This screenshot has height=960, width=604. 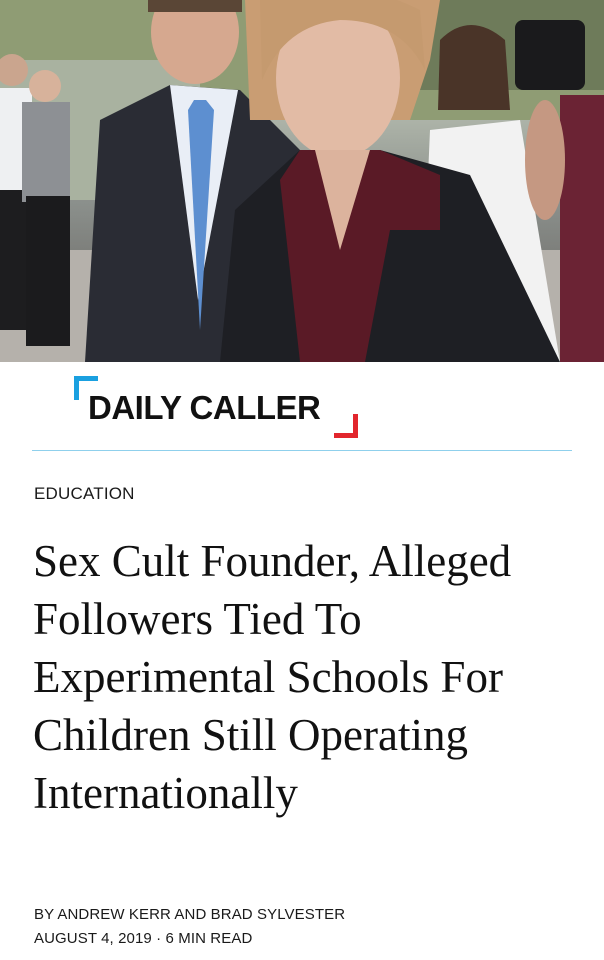 I want to click on header-divider, so click(x=302, y=450).